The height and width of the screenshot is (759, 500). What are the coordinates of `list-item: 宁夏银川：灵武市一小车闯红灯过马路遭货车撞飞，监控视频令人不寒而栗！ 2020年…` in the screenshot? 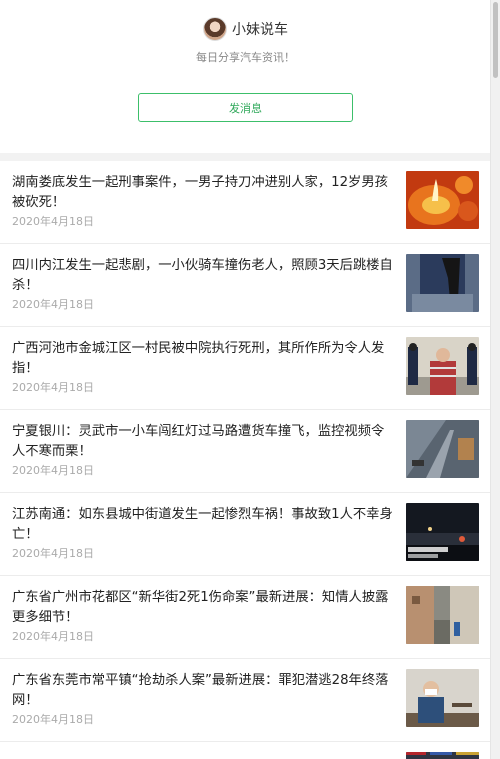 It's located at (245, 451).